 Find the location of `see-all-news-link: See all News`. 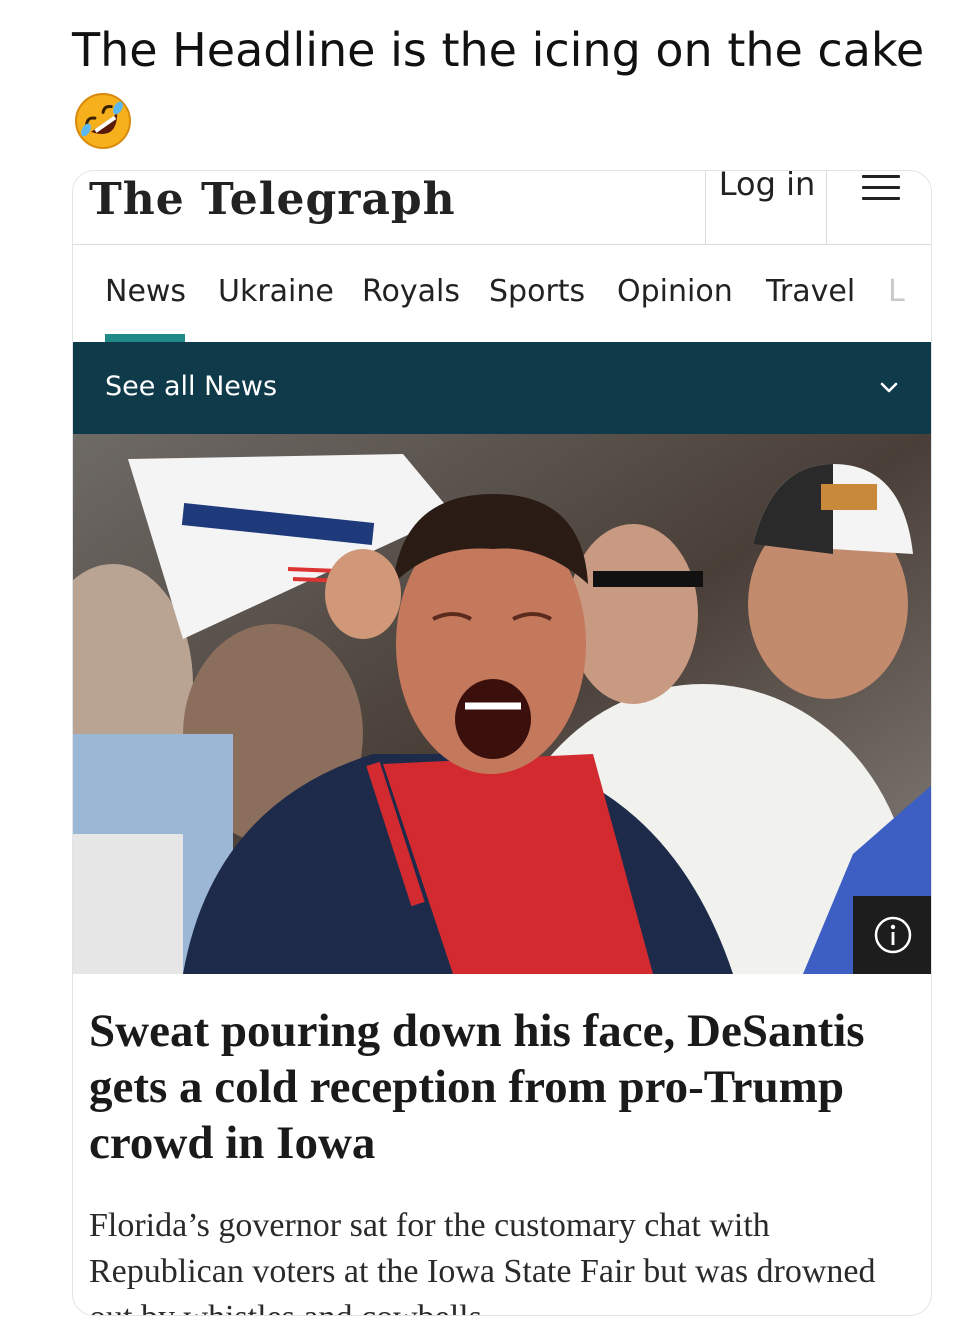

see-all-news-link: See all News is located at coordinates (191, 387).